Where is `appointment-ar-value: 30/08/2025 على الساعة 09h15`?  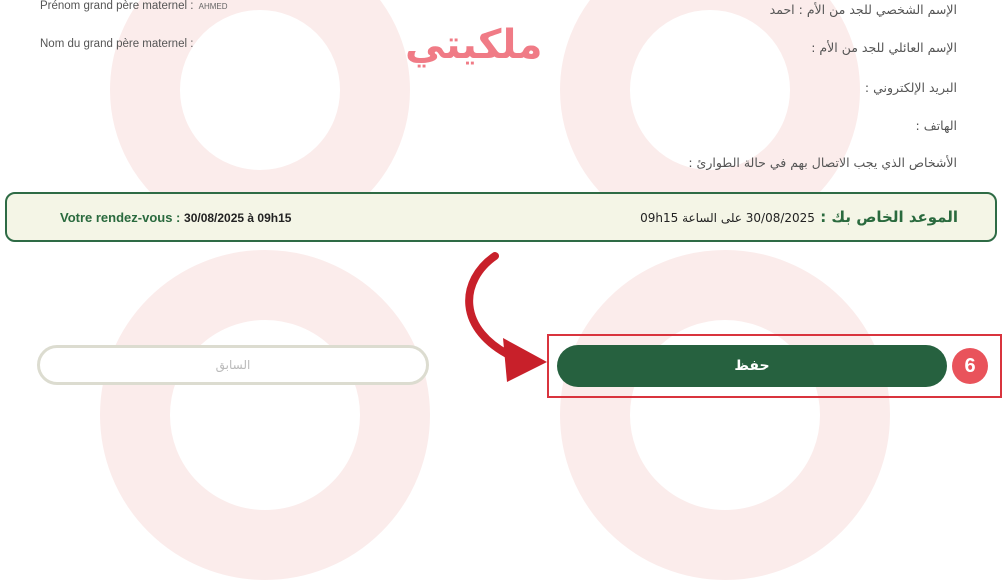
appointment-ar-value: 30/08/2025 على الساعة 09h15 is located at coordinates (727, 218).